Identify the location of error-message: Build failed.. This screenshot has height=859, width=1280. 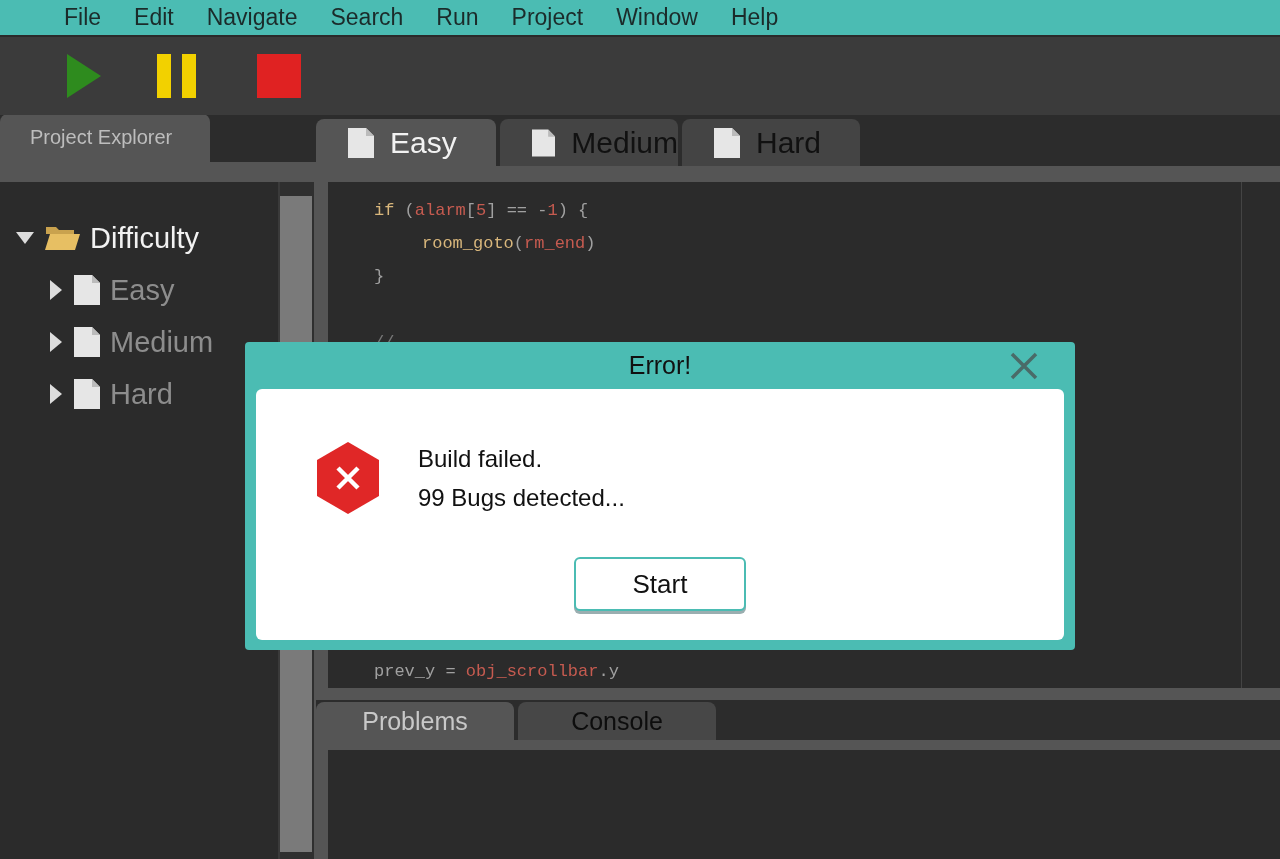
(481, 459).